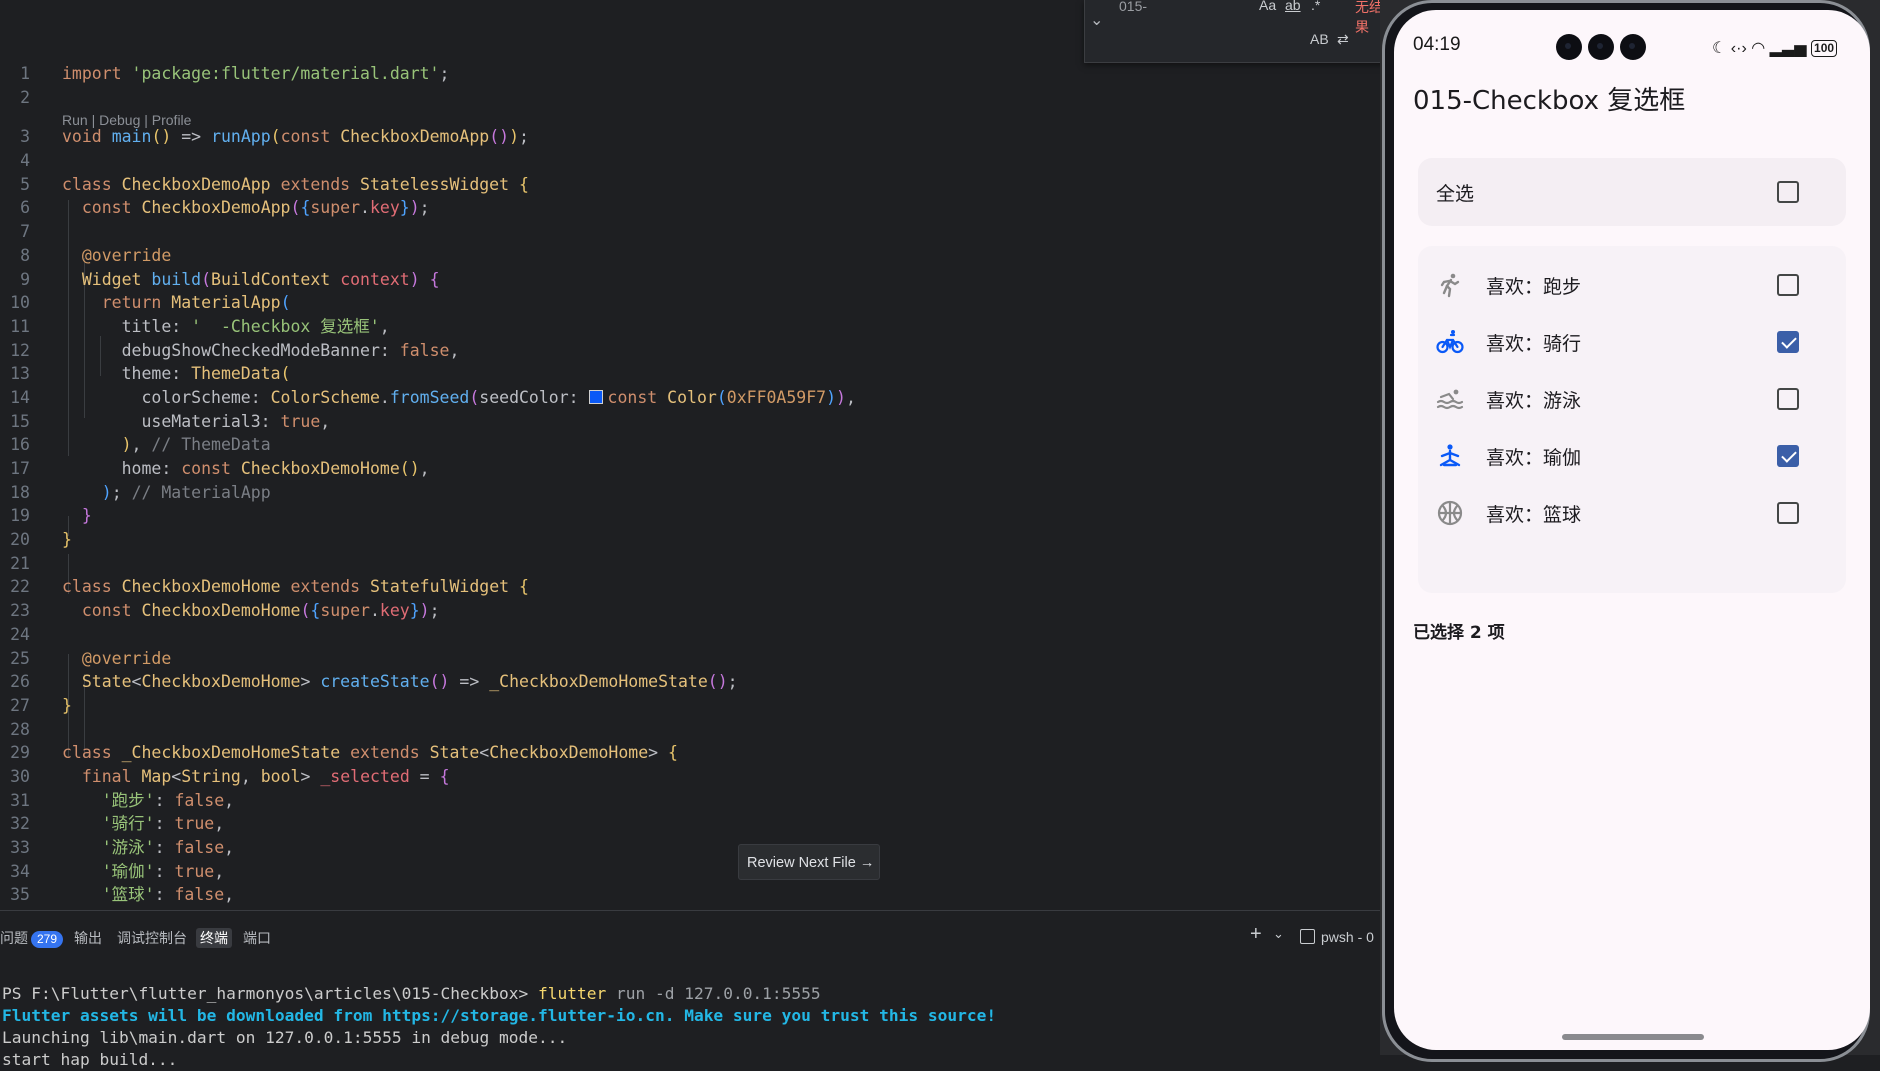 This screenshot has width=1880, height=1071. Describe the element at coordinates (20, 634) in the screenshot. I see `code-line: 24` at that location.